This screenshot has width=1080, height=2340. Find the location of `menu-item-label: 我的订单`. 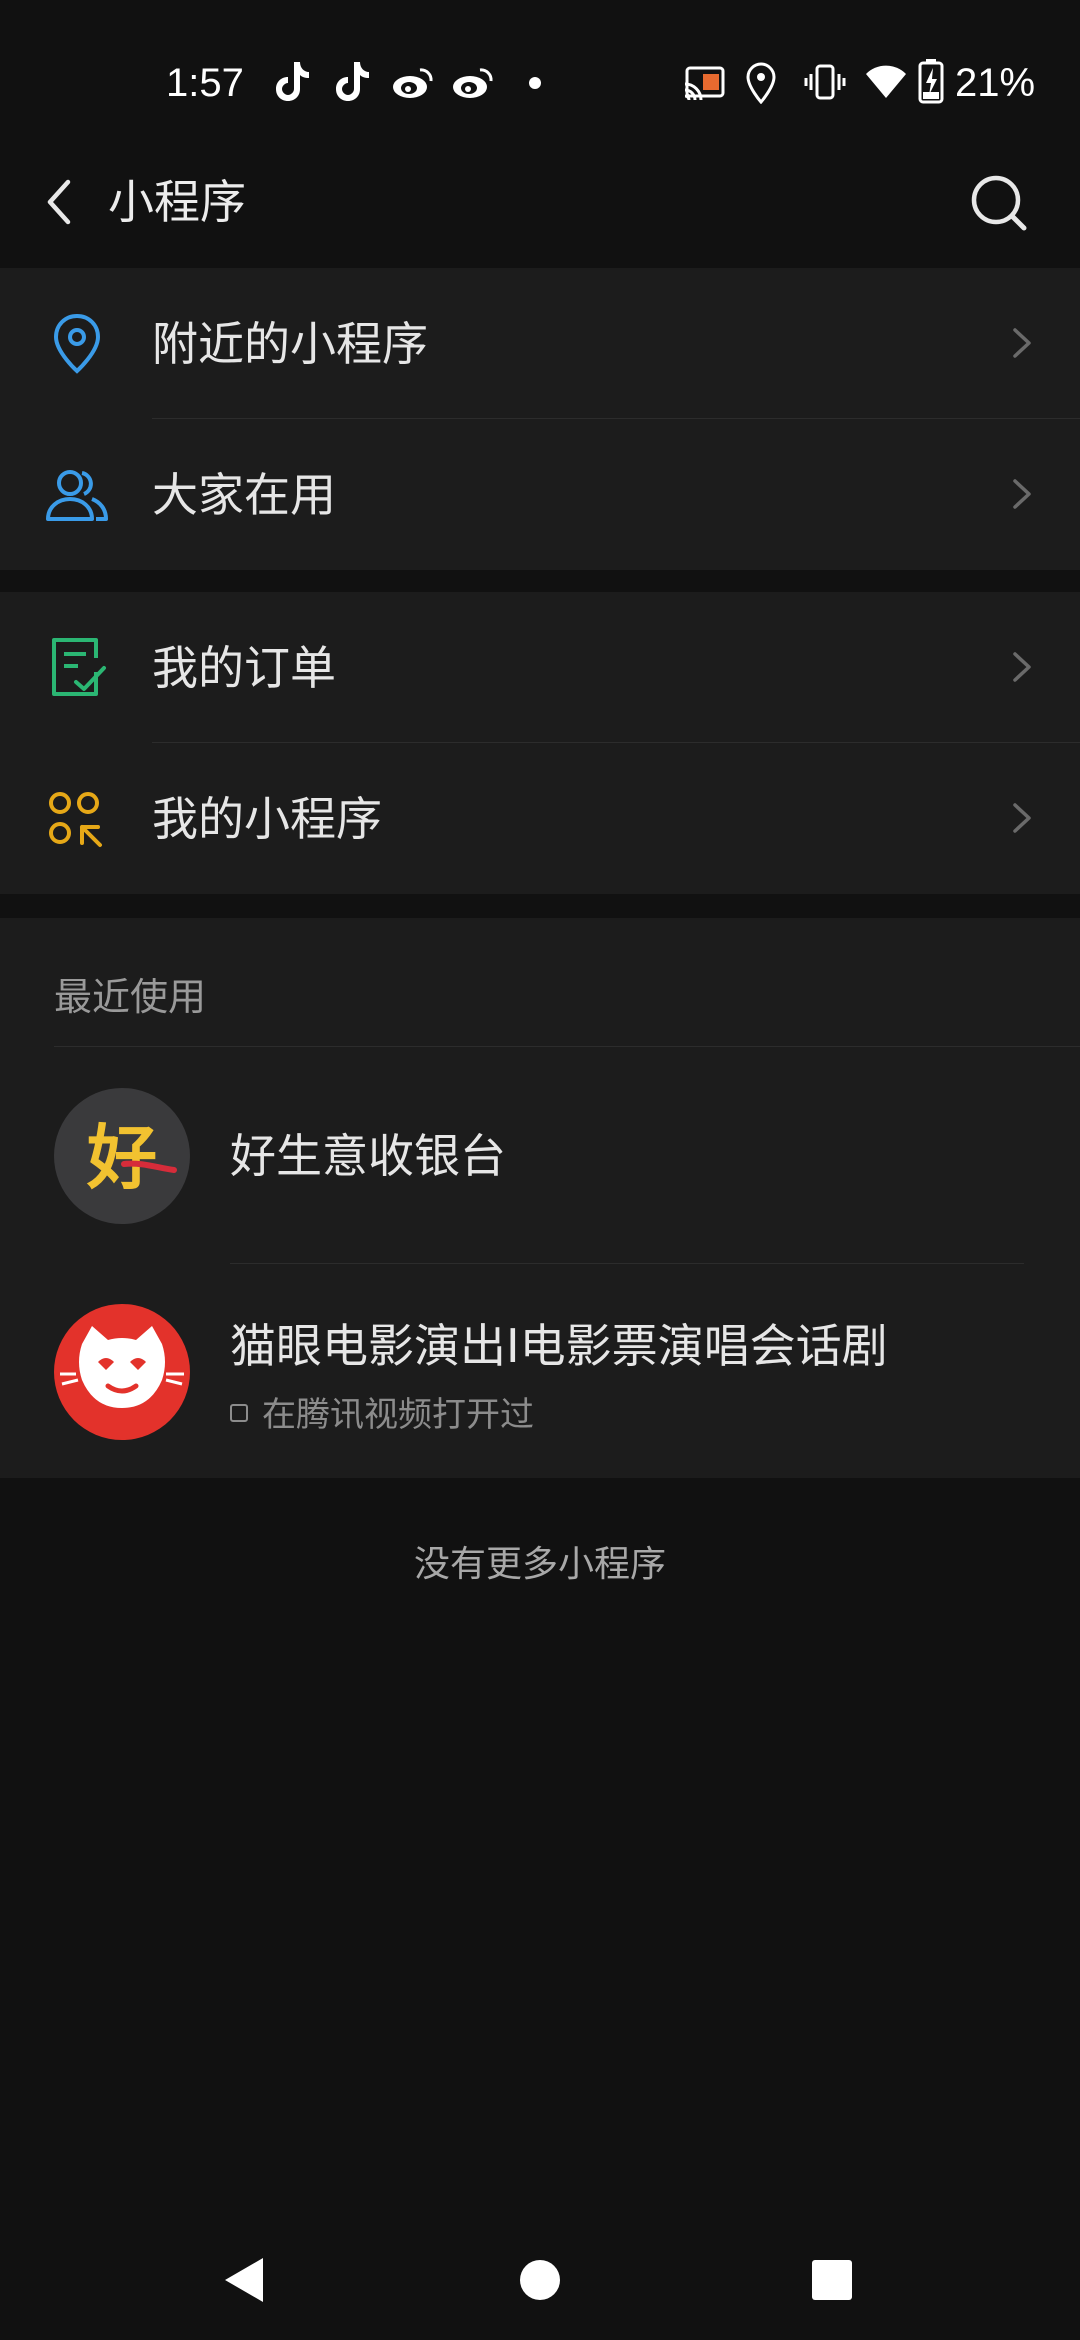

menu-item-label: 我的订单 is located at coordinates (244, 668).